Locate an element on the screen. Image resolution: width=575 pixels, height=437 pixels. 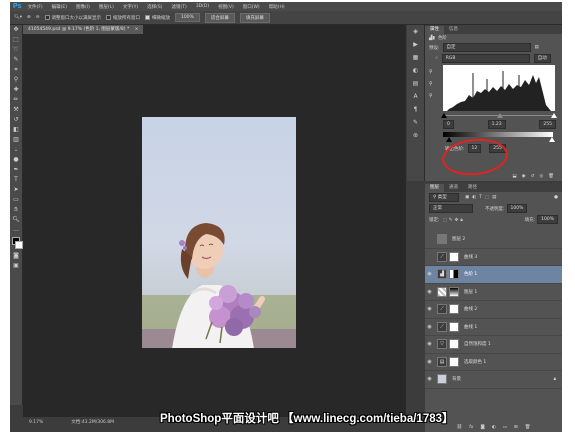
preset-dropdown: 自定 is located at coordinates (486, 47).